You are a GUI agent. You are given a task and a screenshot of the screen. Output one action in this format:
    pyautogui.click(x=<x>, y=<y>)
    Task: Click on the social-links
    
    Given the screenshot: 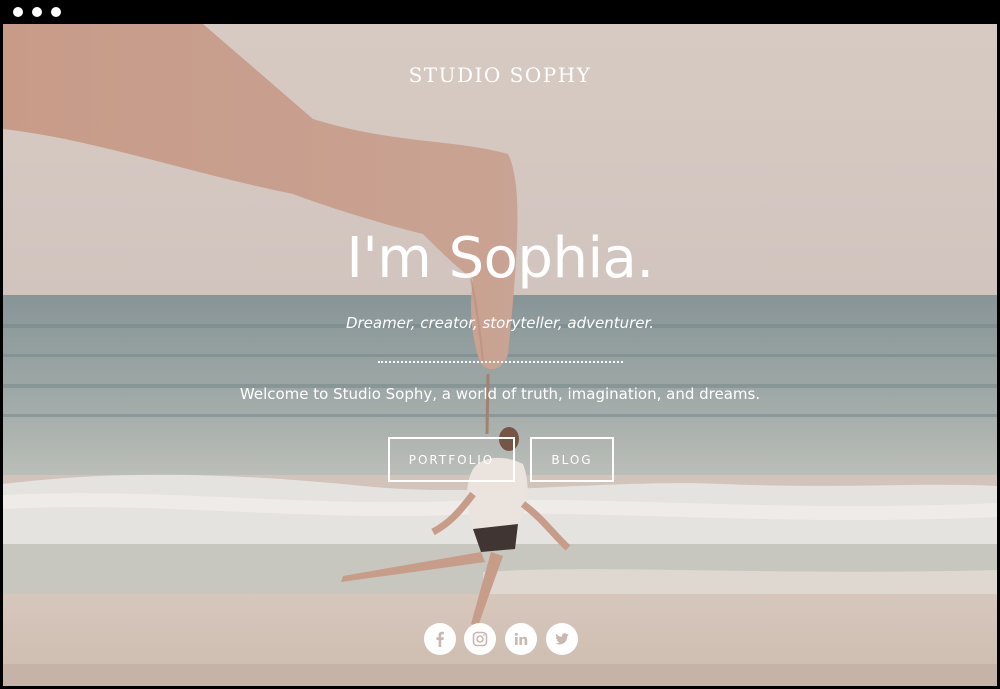 What is the action you would take?
    pyautogui.click(x=502, y=639)
    